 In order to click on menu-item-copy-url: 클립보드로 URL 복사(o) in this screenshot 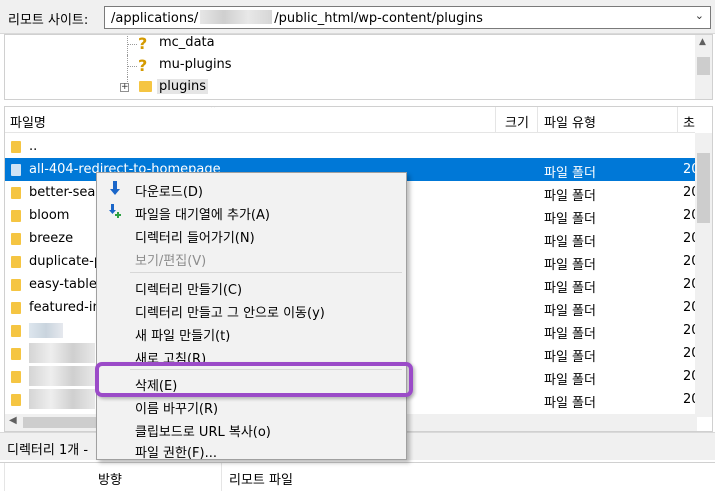, I will do `click(251, 428)`.